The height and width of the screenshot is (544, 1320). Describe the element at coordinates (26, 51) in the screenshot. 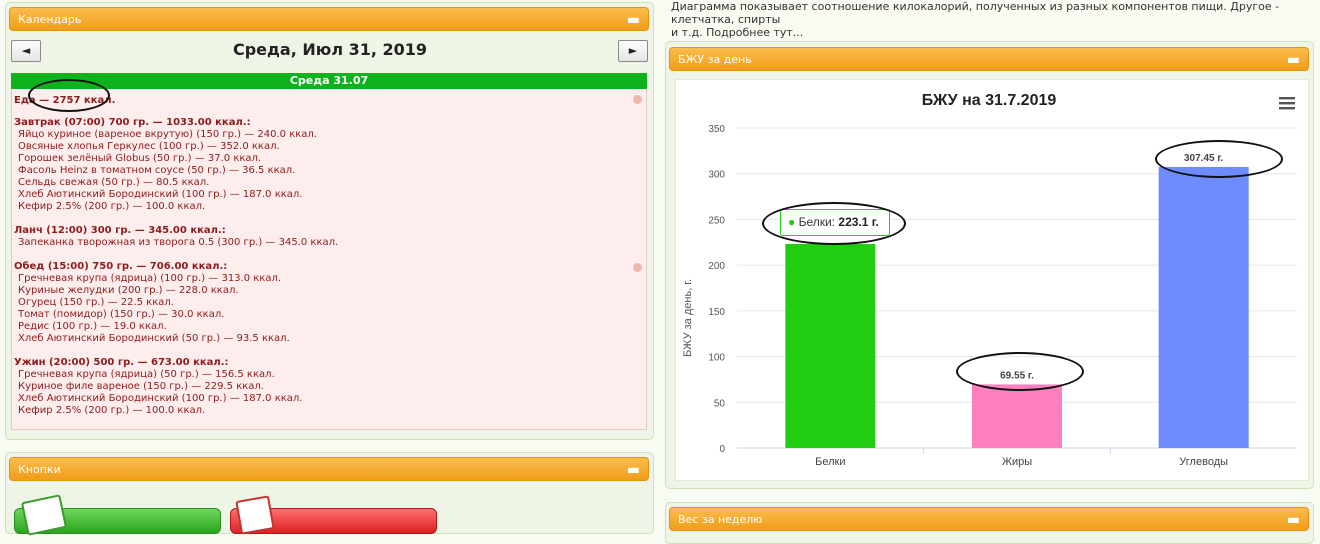

I see `prev-day-button: ◄` at that location.